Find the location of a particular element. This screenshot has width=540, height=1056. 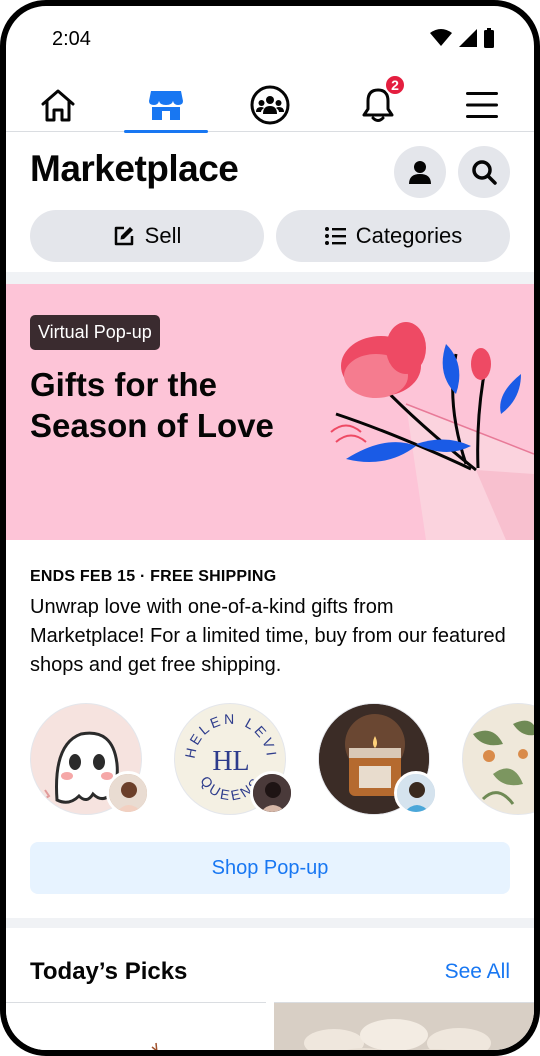

categories-button: Categories is located at coordinates (393, 236).